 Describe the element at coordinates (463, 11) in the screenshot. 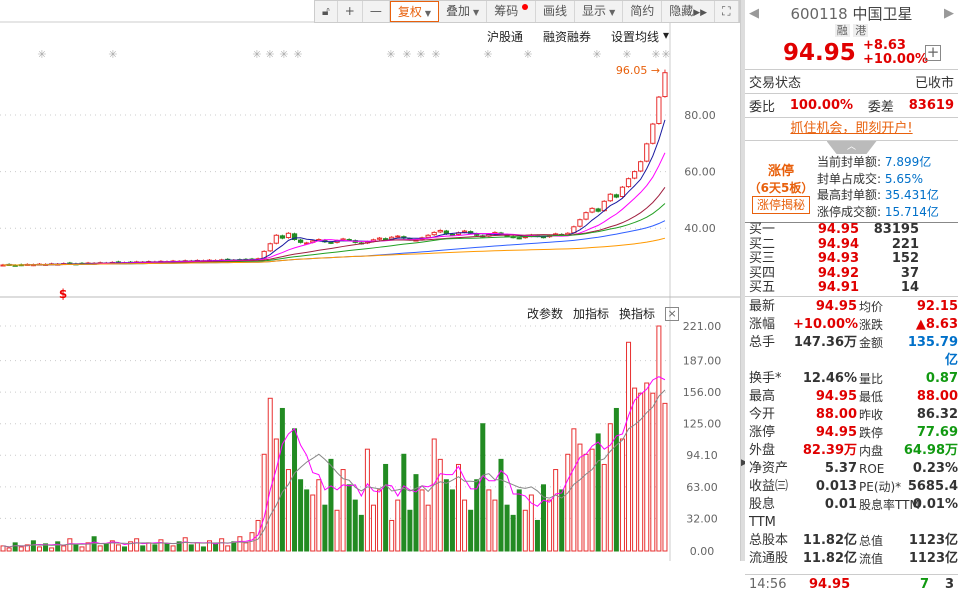

I see `toolbar-button-4: 叠加 ▼` at that location.